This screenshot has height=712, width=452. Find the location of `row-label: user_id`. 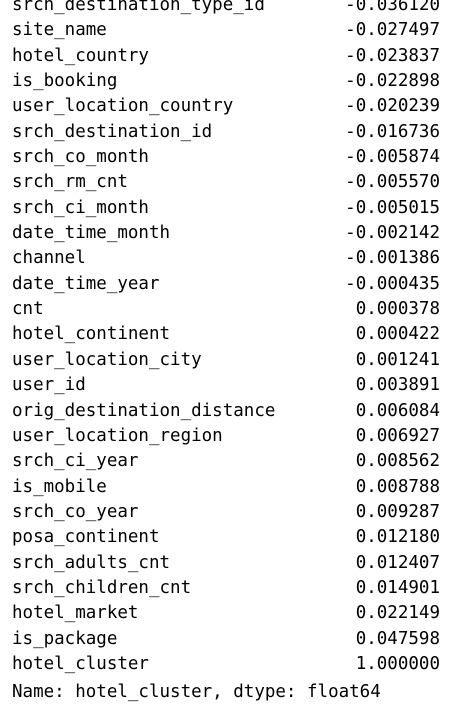

row-label: user_id is located at coordinates (49, 385).